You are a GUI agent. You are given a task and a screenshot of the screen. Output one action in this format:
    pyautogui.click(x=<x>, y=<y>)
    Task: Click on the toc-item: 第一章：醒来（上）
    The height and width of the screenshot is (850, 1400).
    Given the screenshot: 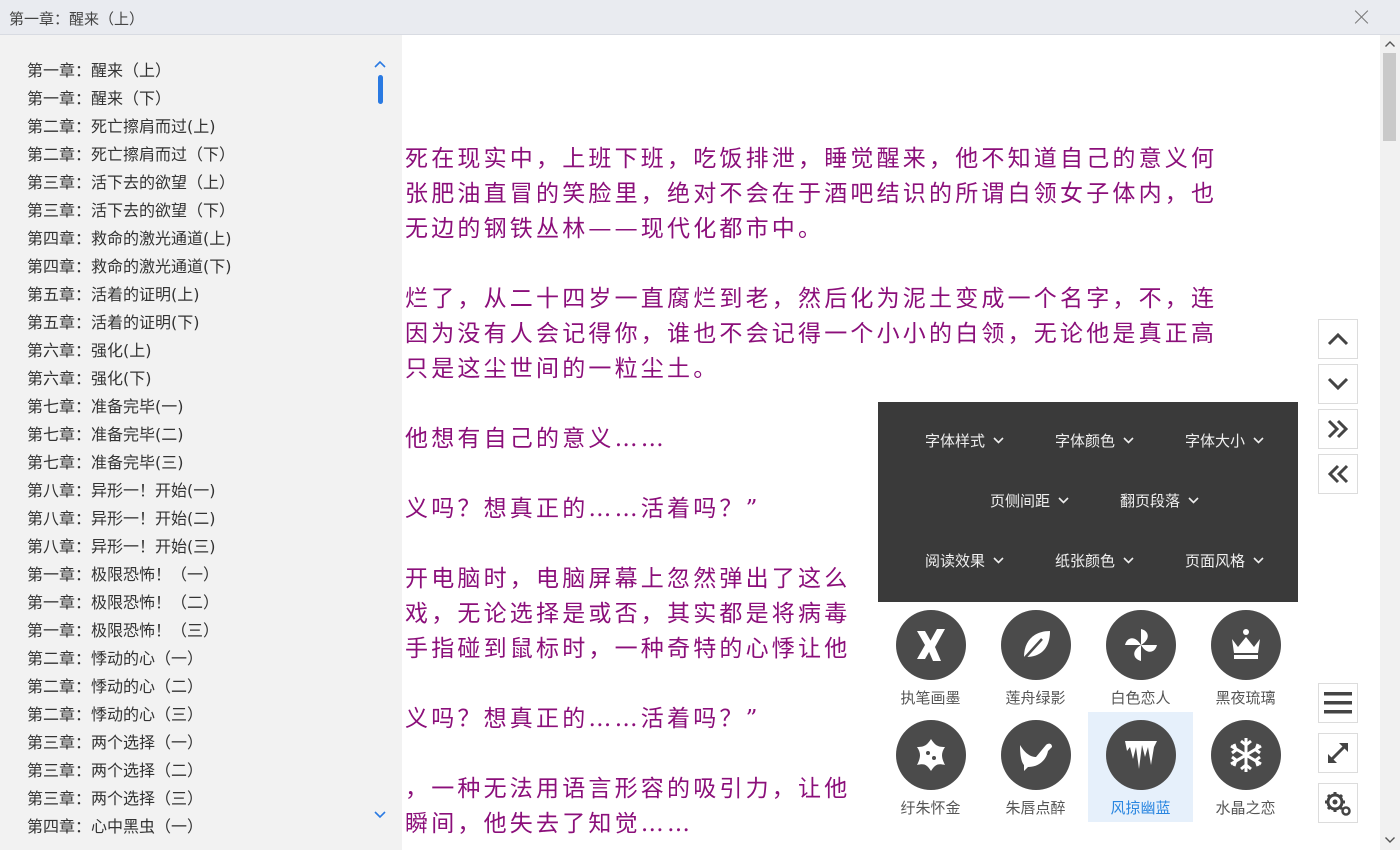 What is the action you would take?
    pyautogui.click(x=131, y=71)
    